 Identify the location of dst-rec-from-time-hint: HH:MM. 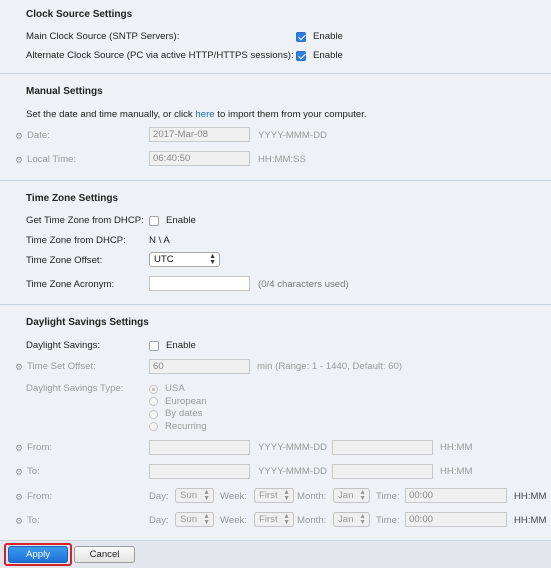
(530, 496).